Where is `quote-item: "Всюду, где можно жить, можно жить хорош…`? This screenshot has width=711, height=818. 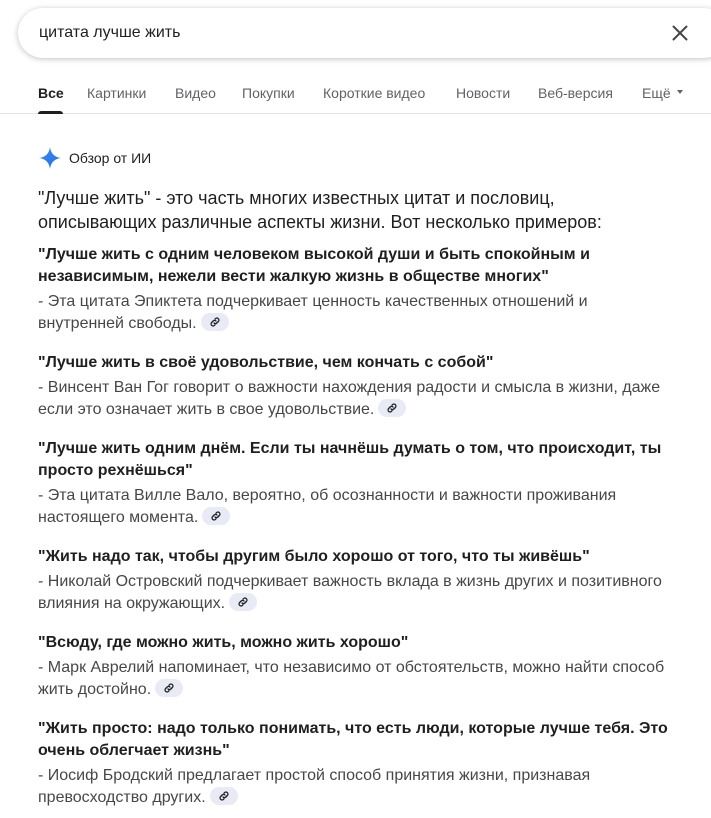
quote-item: "Всюду, где можно жить, можно жить хорош… is located at coordinates (358, 666).